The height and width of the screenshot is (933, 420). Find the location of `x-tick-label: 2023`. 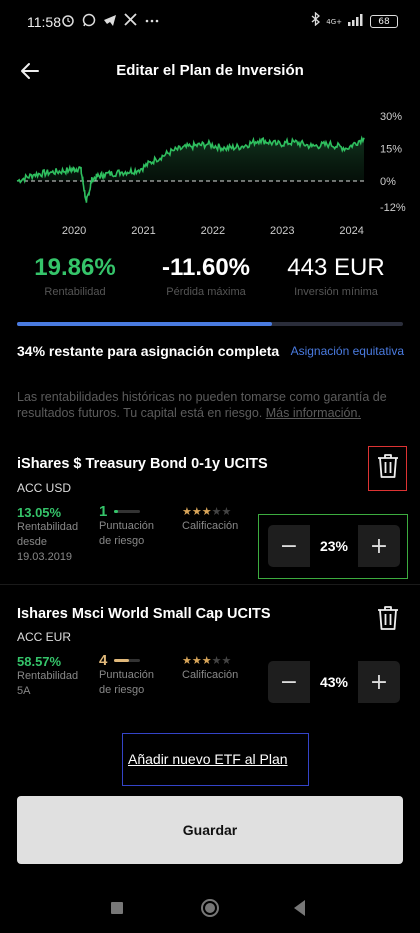

x-tick-label: 2023 is located at coordinates (282, 231).